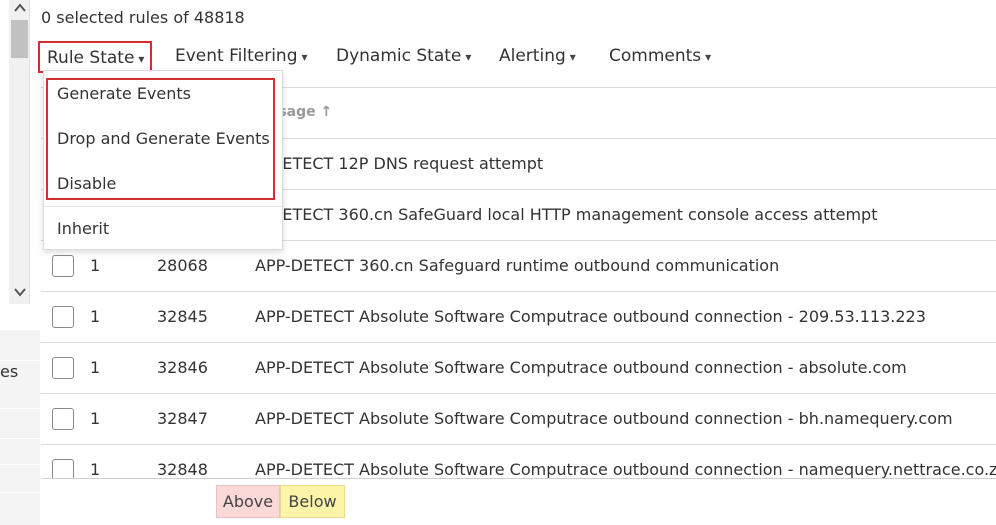 The height and width of the screenshot is (525, 996). What do you see at coordinates (532, 56) in the screenshot?
I see `alerting-label: Alerting` at bounding box center [532, 56].